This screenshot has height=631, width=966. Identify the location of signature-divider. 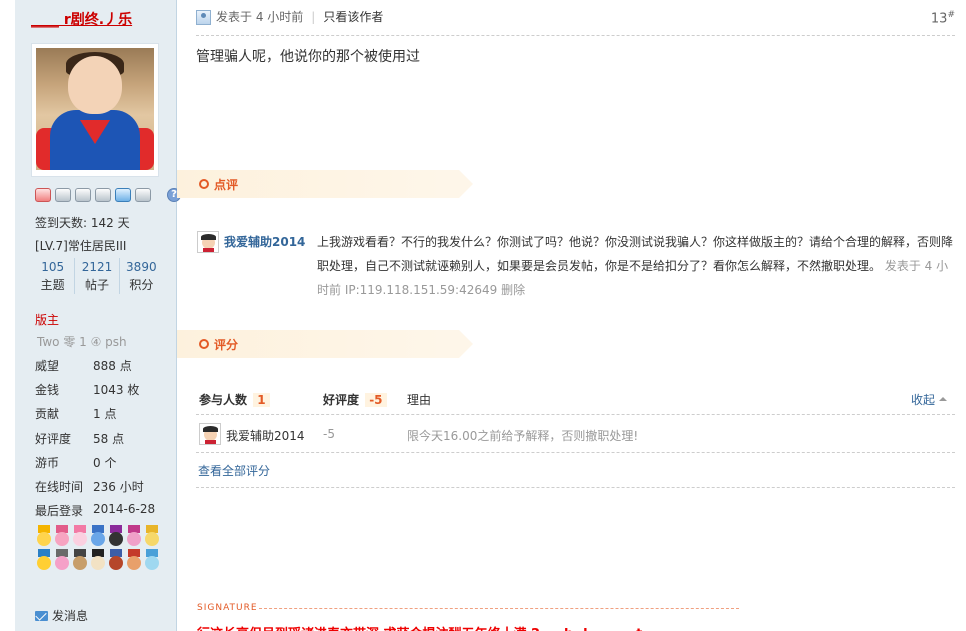
(499, 608).